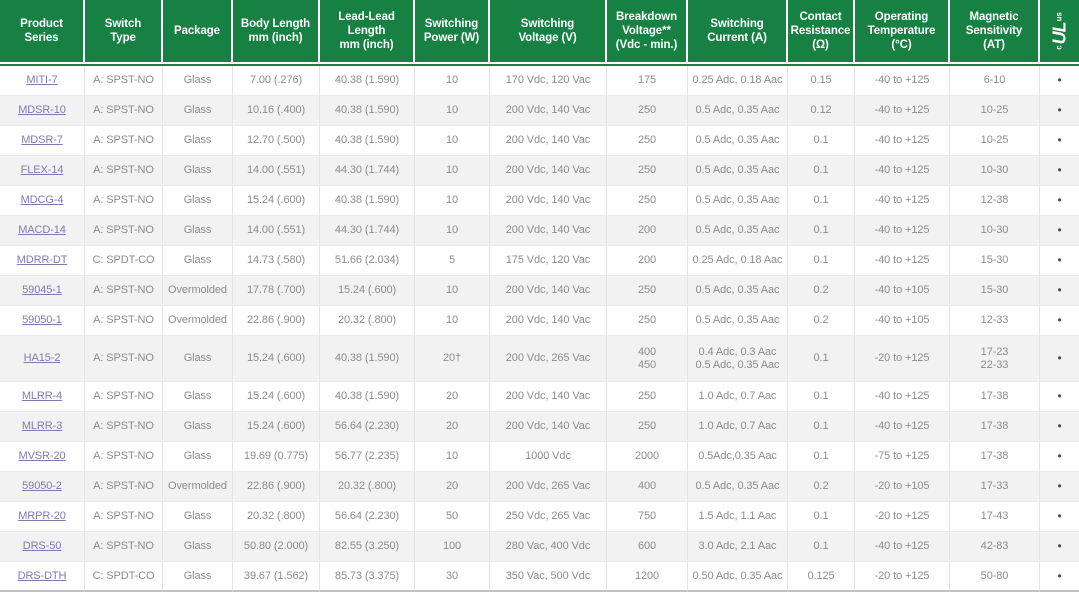 The width and height of the screenshot is (1079, 593). I want to click on product-series-link: MACD-14, so click(42, 230).